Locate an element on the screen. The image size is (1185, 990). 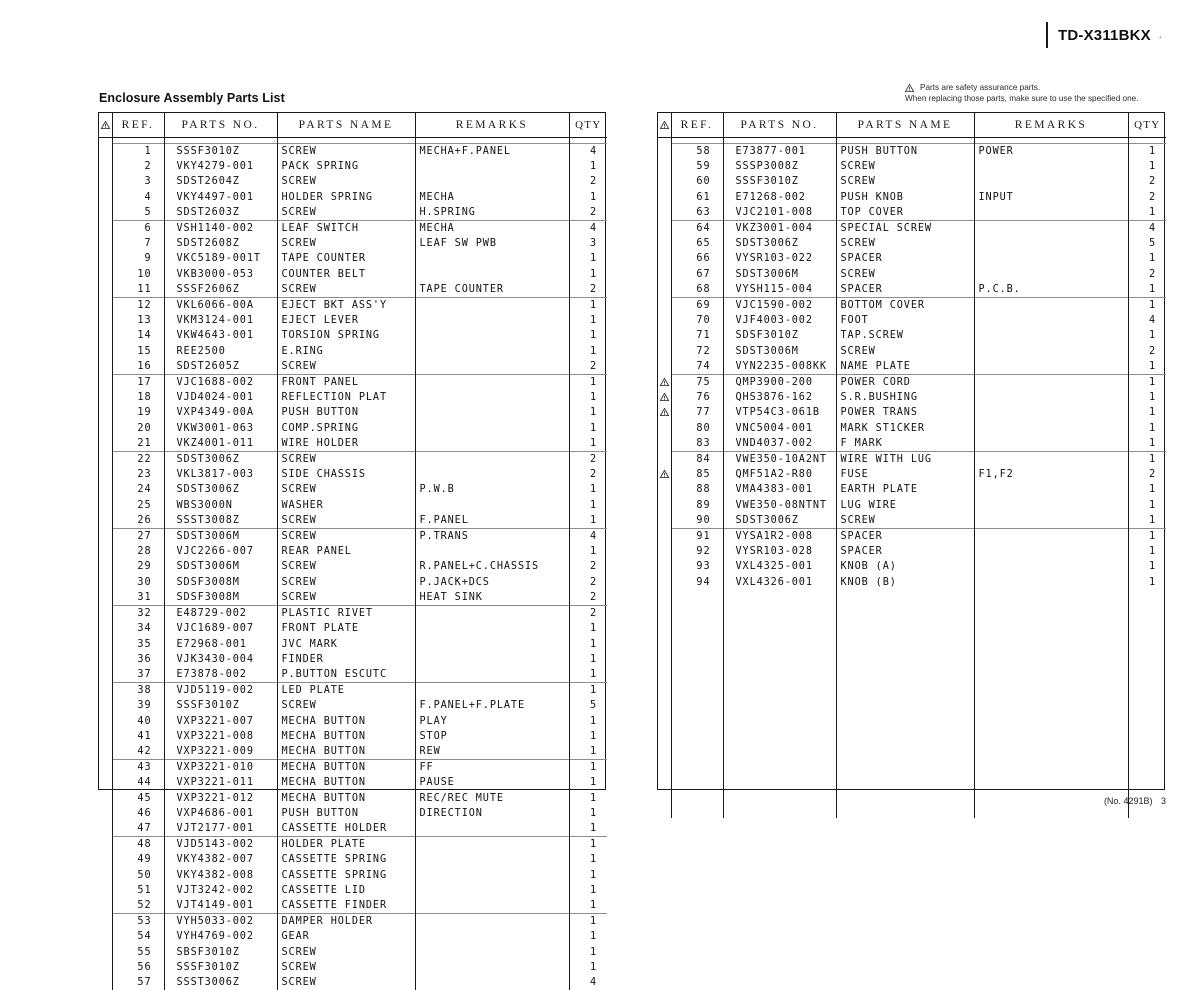
table-row: 53VYH5033-002DAMPER HOLDER1 is located at coordinates (353, 922).